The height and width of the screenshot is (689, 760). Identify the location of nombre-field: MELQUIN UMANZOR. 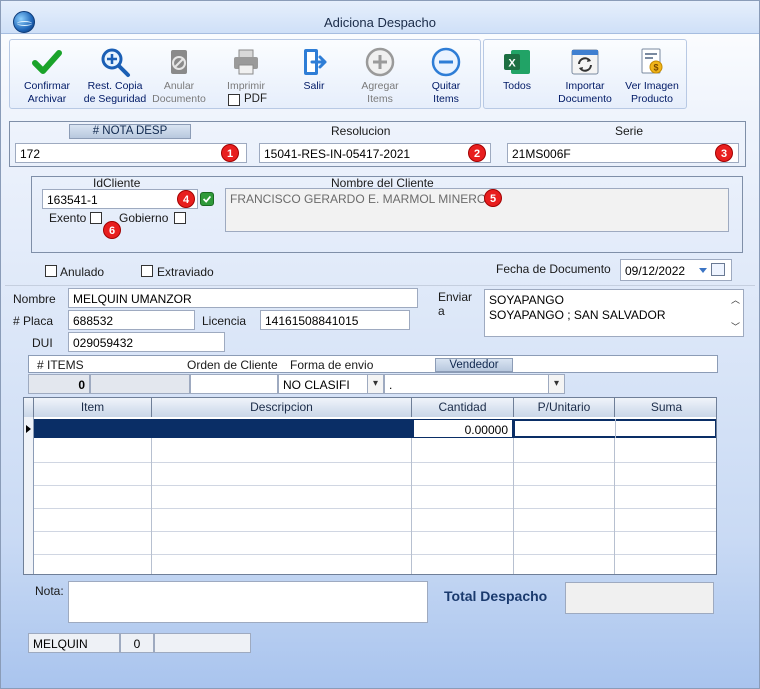
(243, 298).